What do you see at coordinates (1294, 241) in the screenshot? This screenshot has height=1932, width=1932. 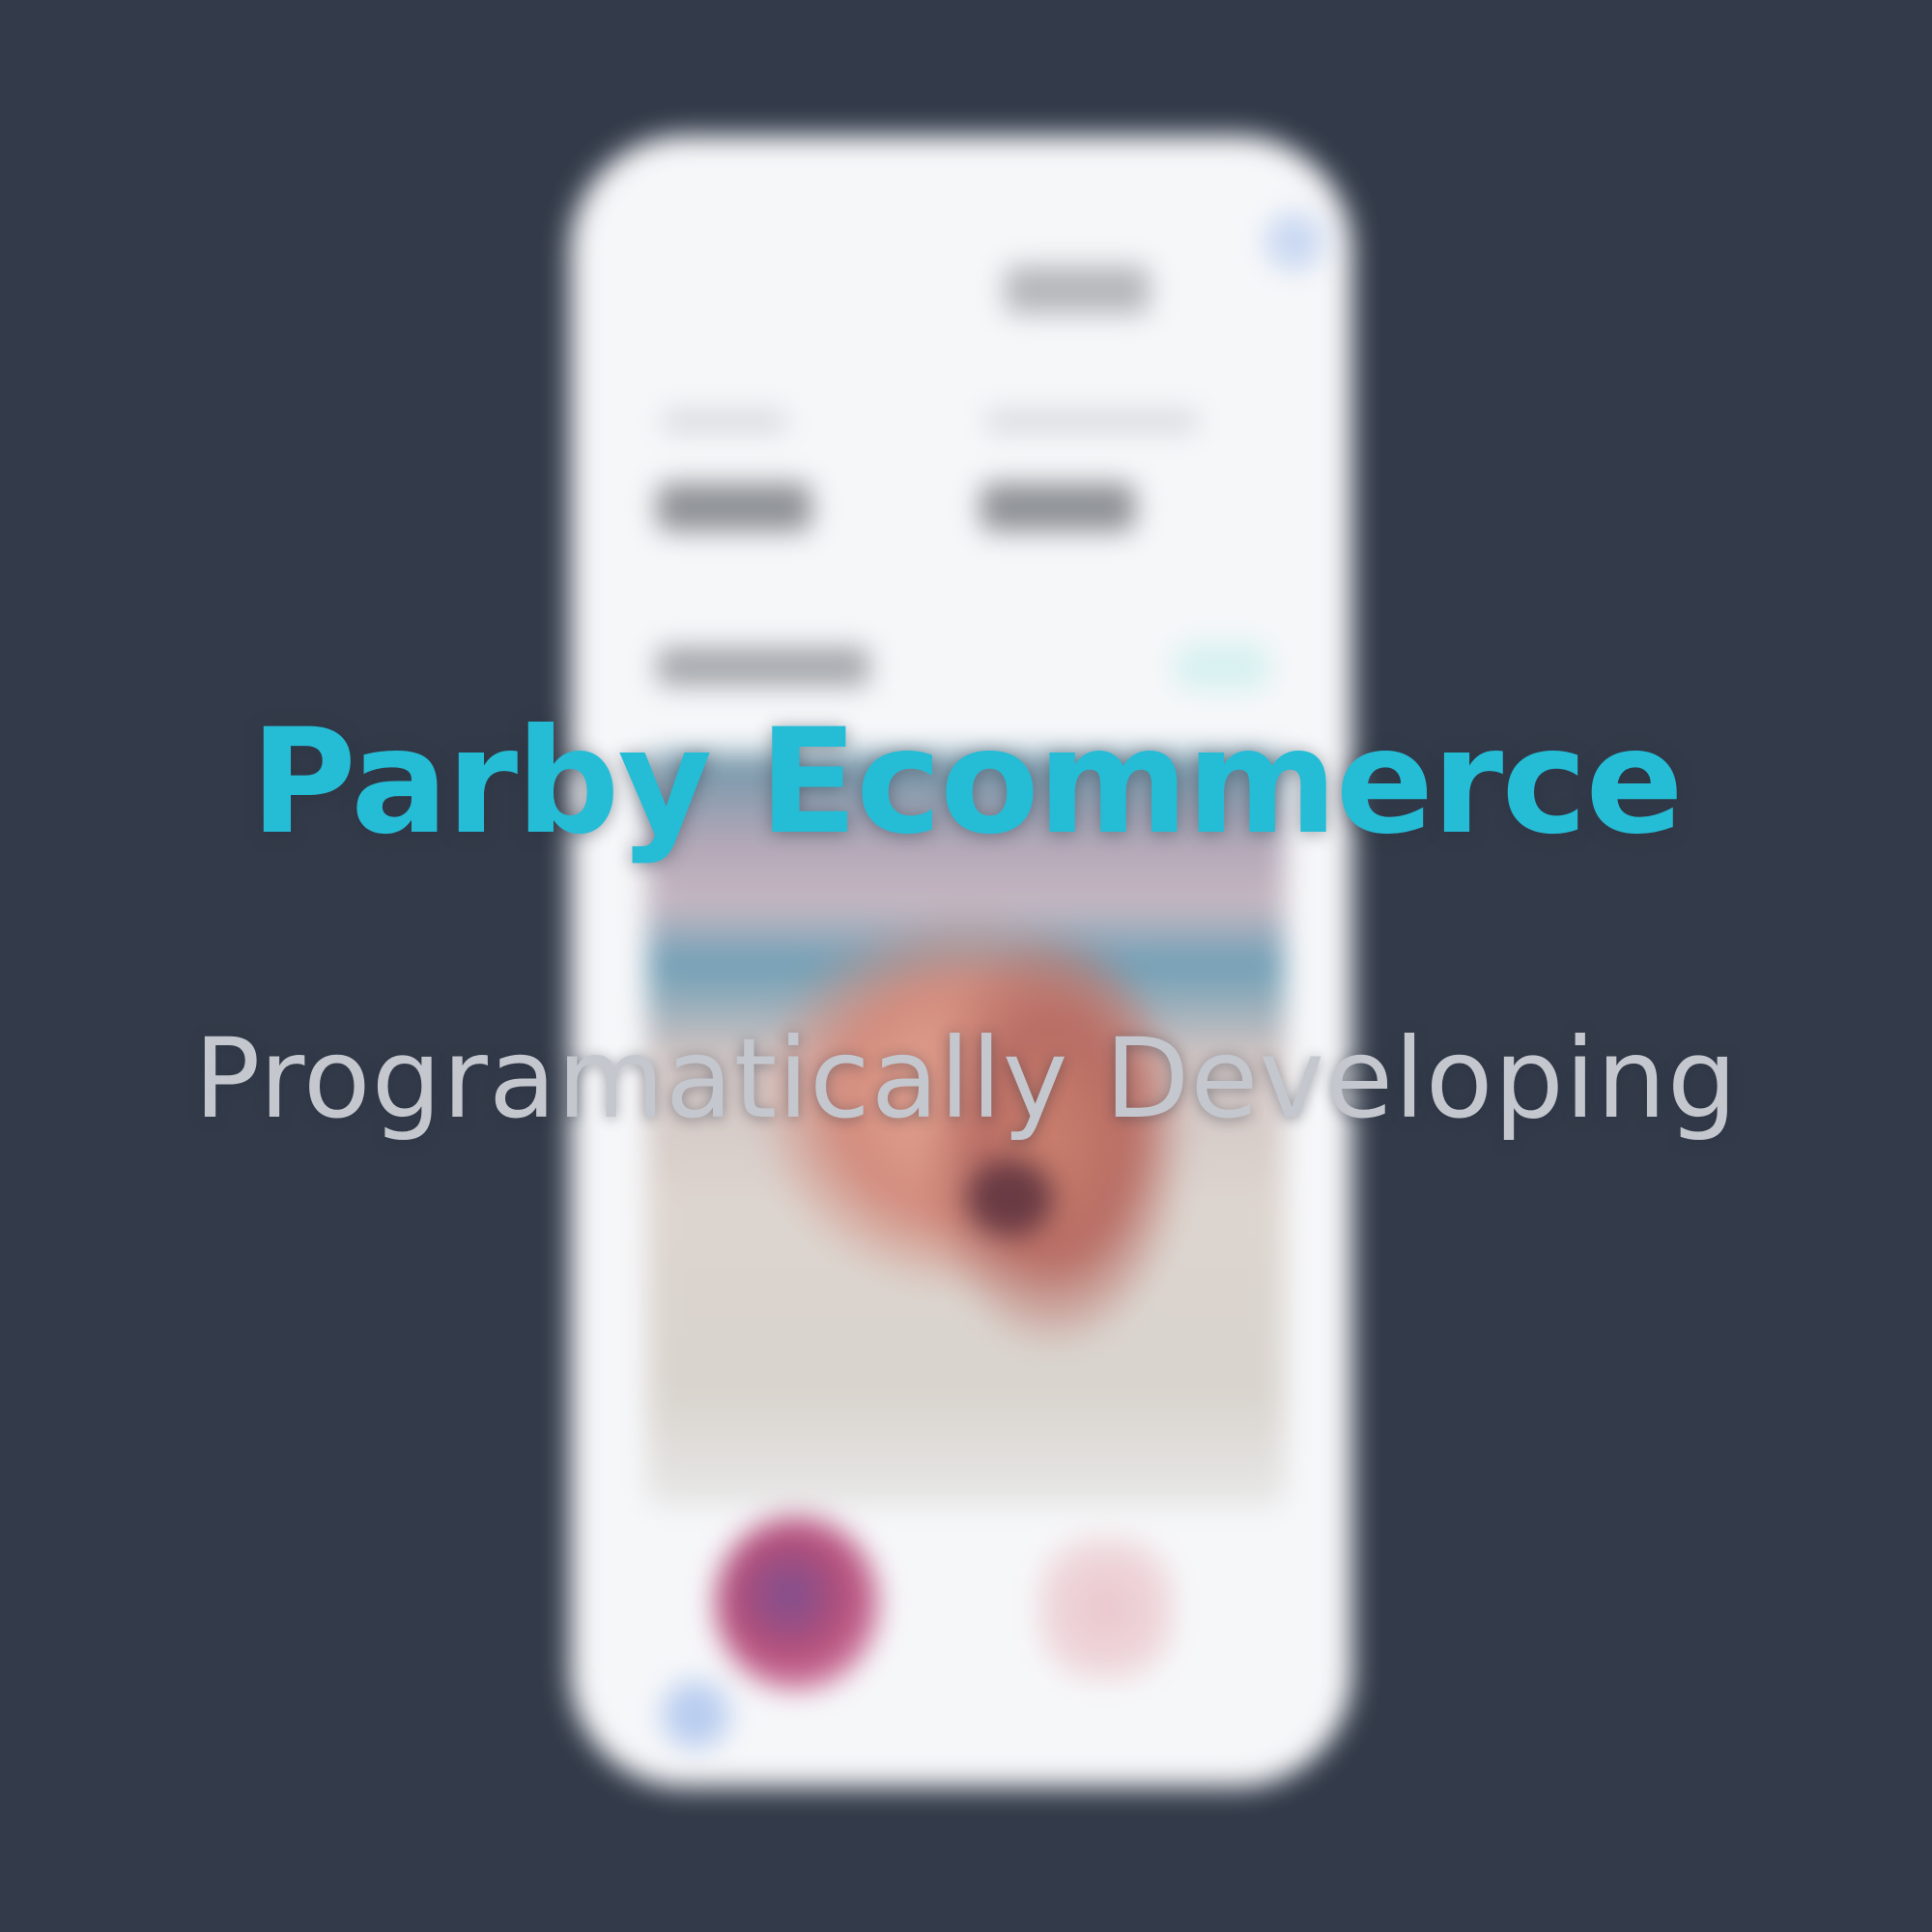 I see `status-indicator-dot` at bounding box center [1294, 241].